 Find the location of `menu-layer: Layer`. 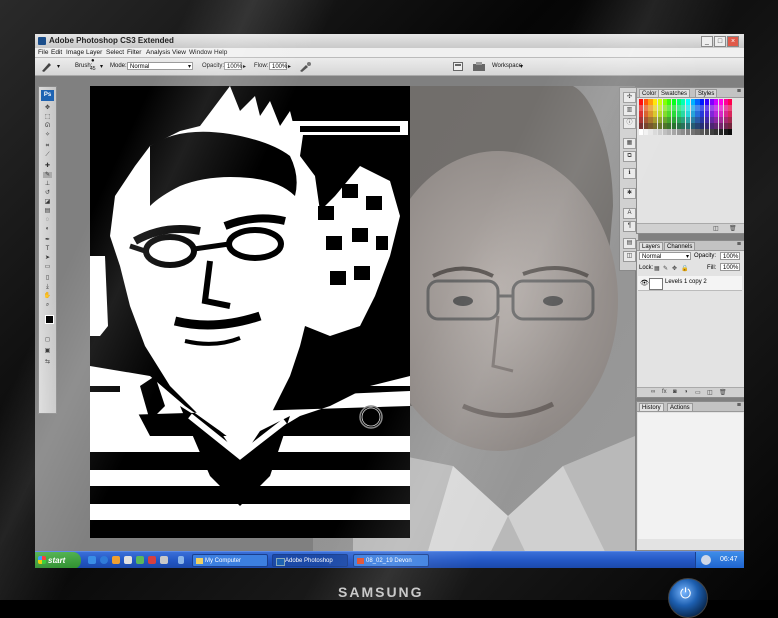

menu-layer: Layer is located at coordinates (94, 52).